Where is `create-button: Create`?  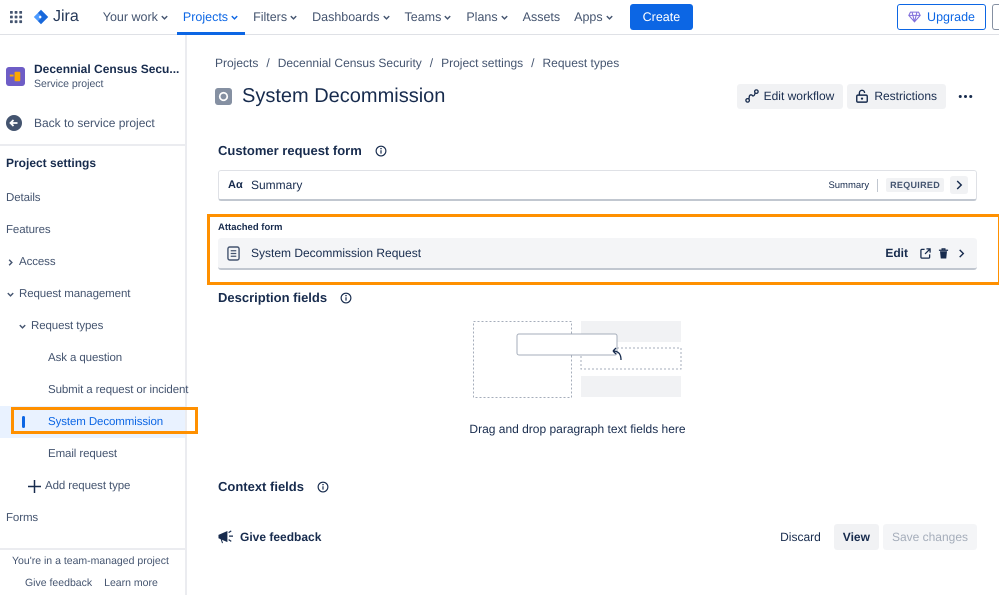
create-button: Create is located at coordinates (662, 17).